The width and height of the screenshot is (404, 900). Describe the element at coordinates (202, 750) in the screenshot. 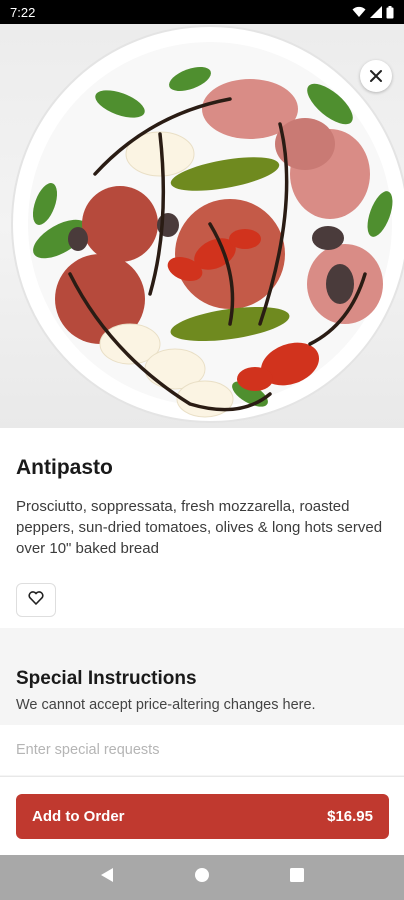

I see `special-requests-input` at that location.